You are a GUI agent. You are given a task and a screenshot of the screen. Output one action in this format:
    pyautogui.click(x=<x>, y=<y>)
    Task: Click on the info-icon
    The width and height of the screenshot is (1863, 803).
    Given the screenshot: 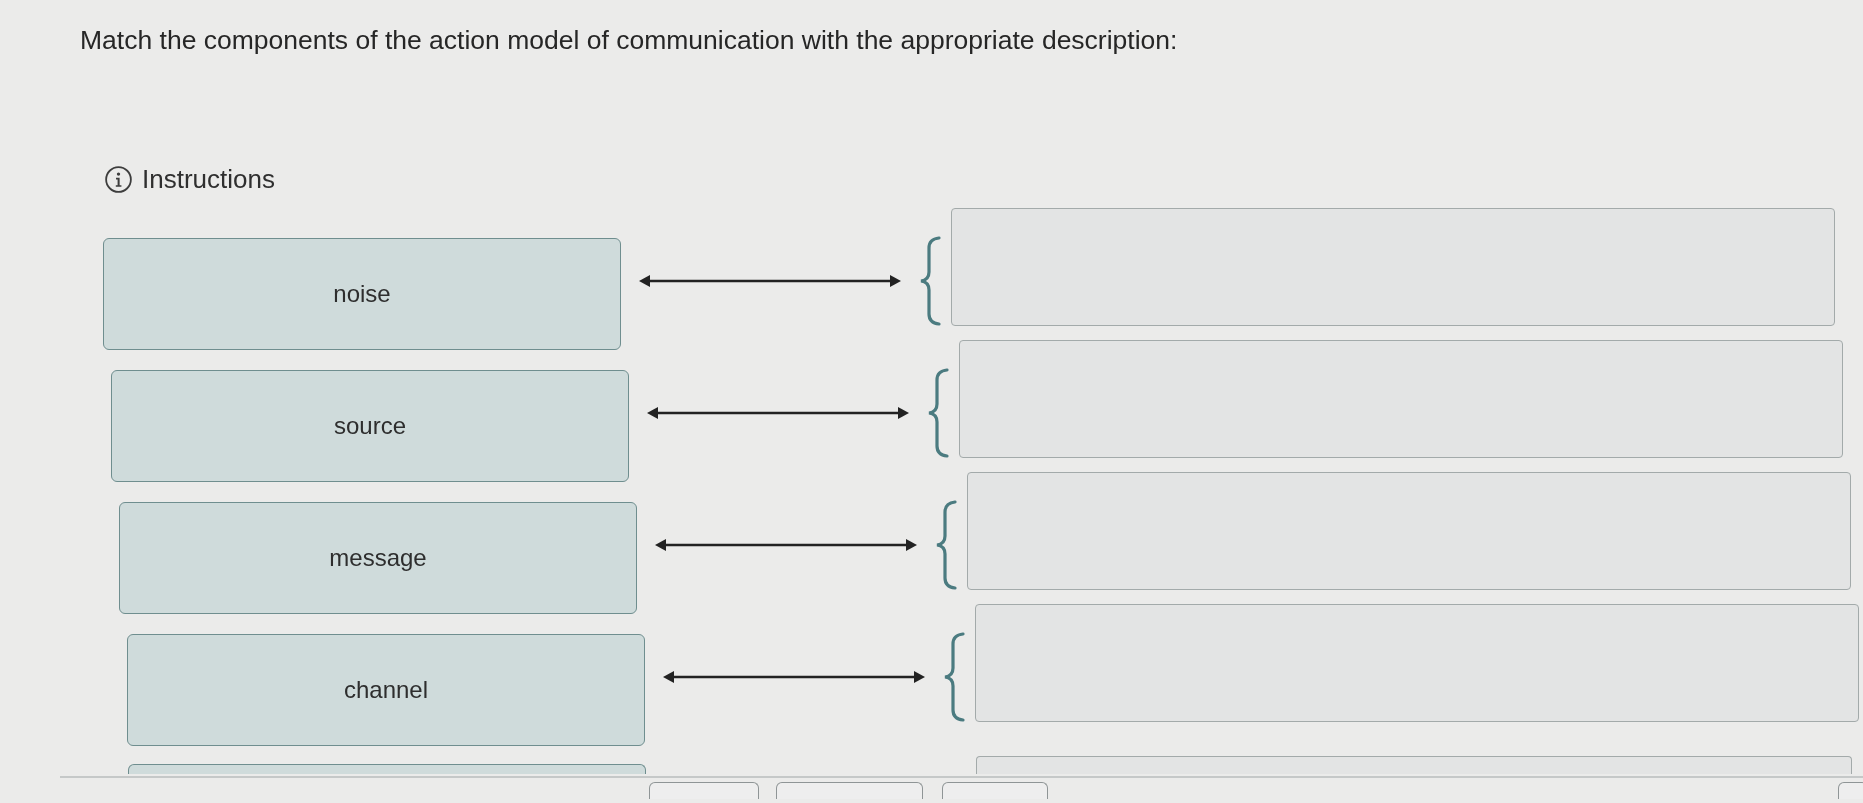 What is the action you would take?
    pyautogui.click(x=118, y=179)
    